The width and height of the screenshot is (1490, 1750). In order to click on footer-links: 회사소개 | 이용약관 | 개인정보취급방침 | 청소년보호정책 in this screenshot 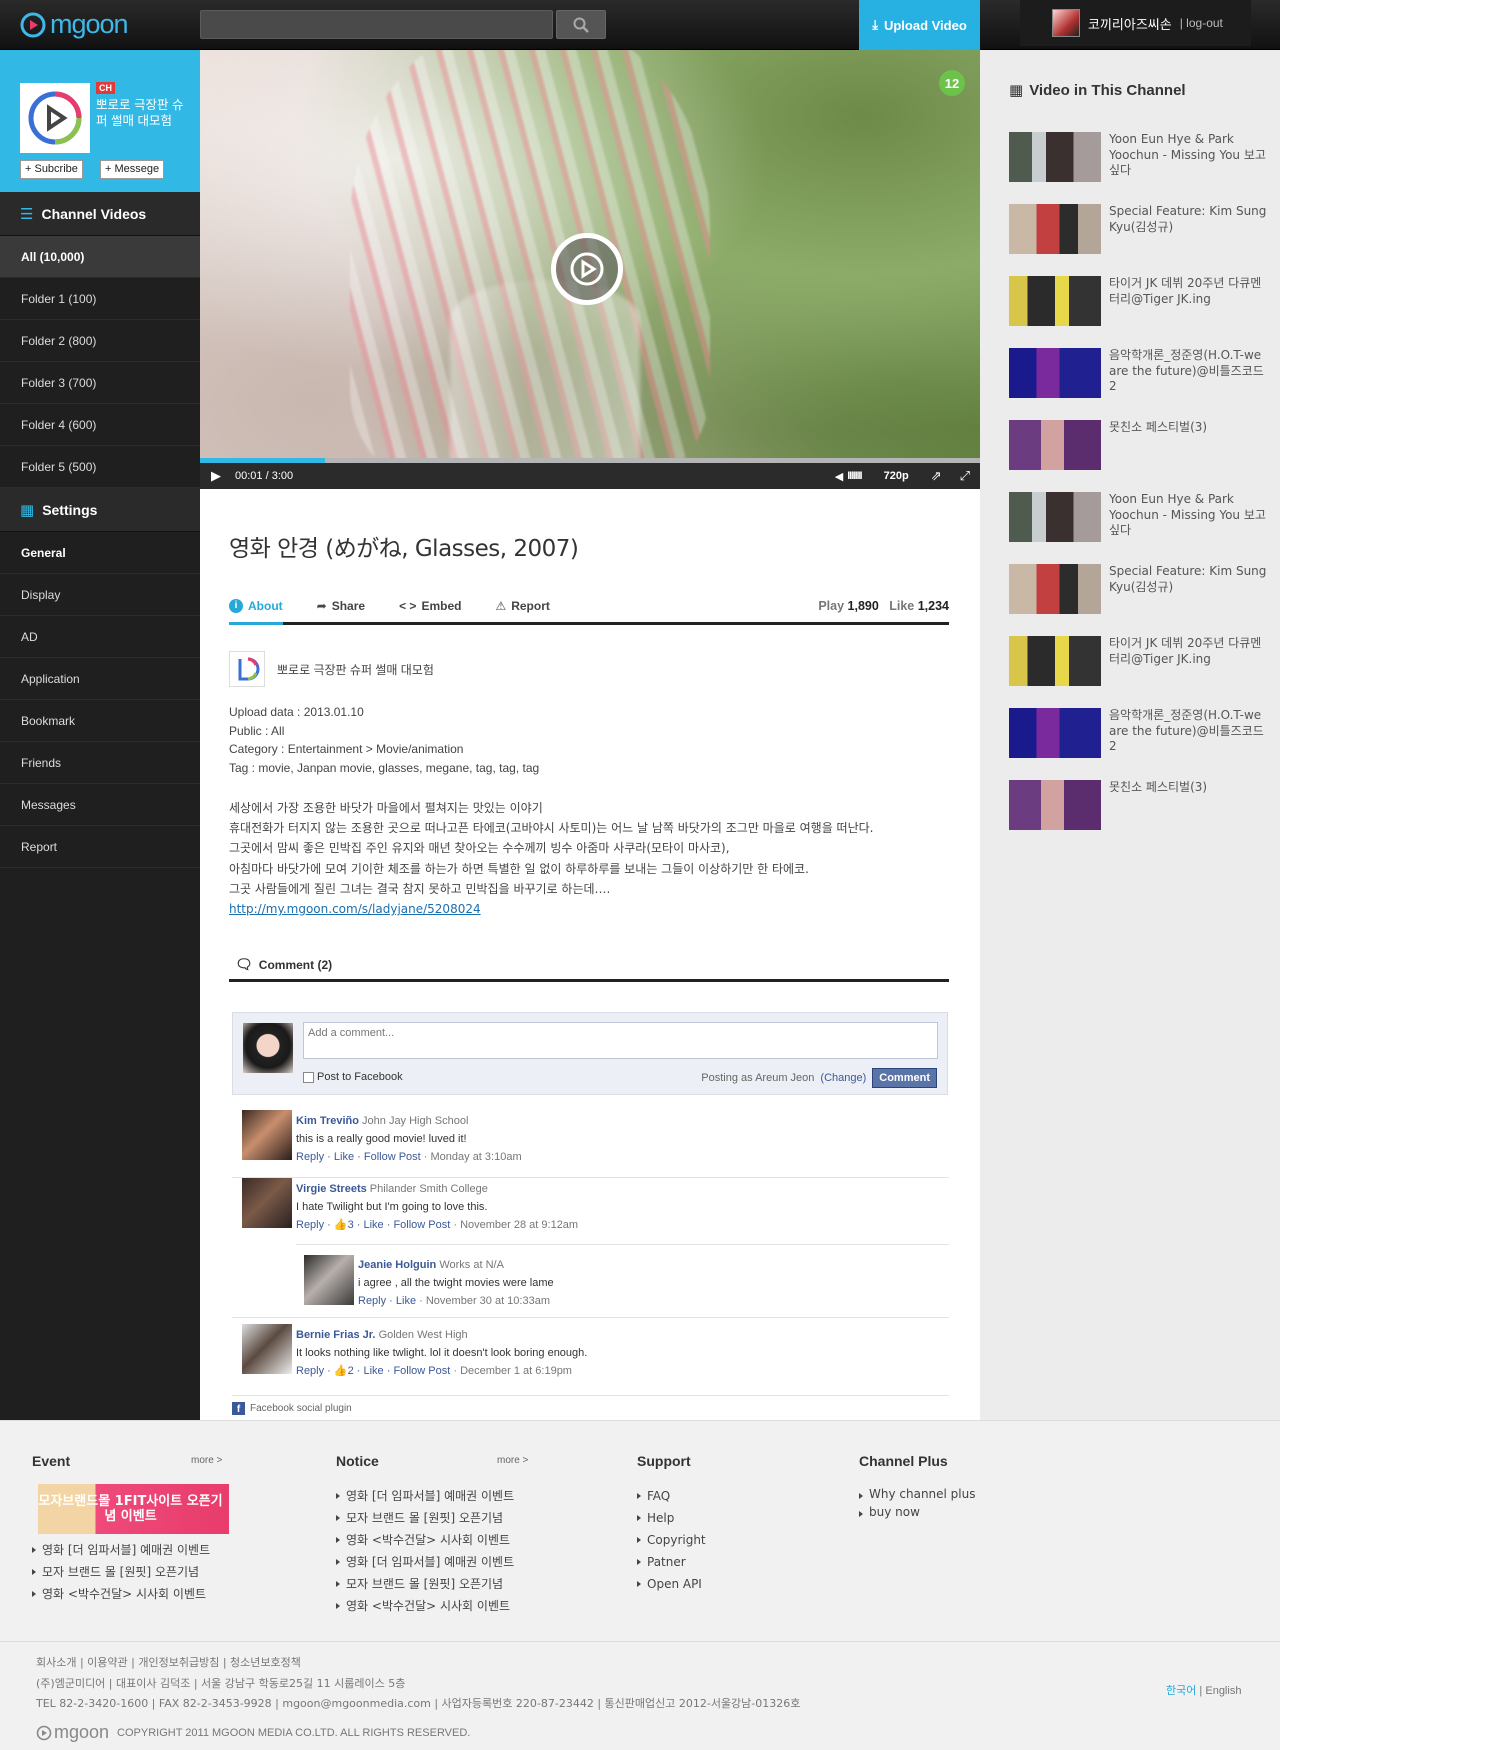, I will do `click(168, 1662)`.